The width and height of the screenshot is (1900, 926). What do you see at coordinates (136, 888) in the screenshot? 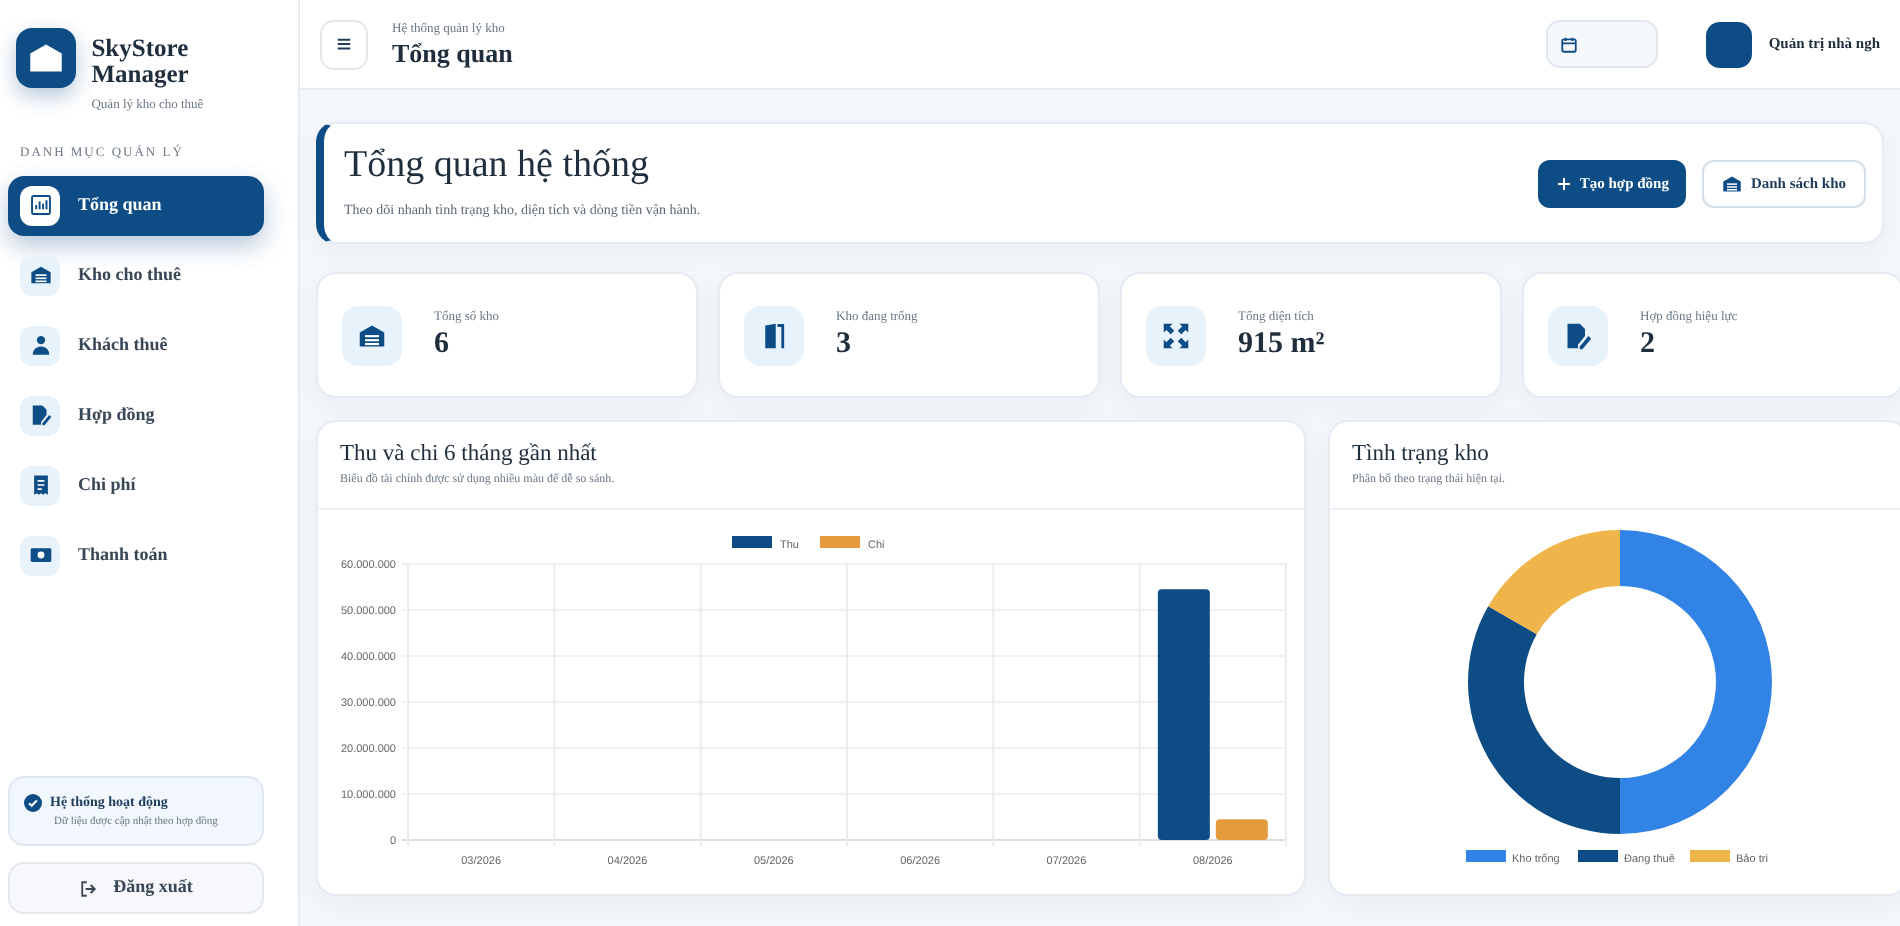
I see `logout-button: Đăng xuất` at bounding box center [136, 888].